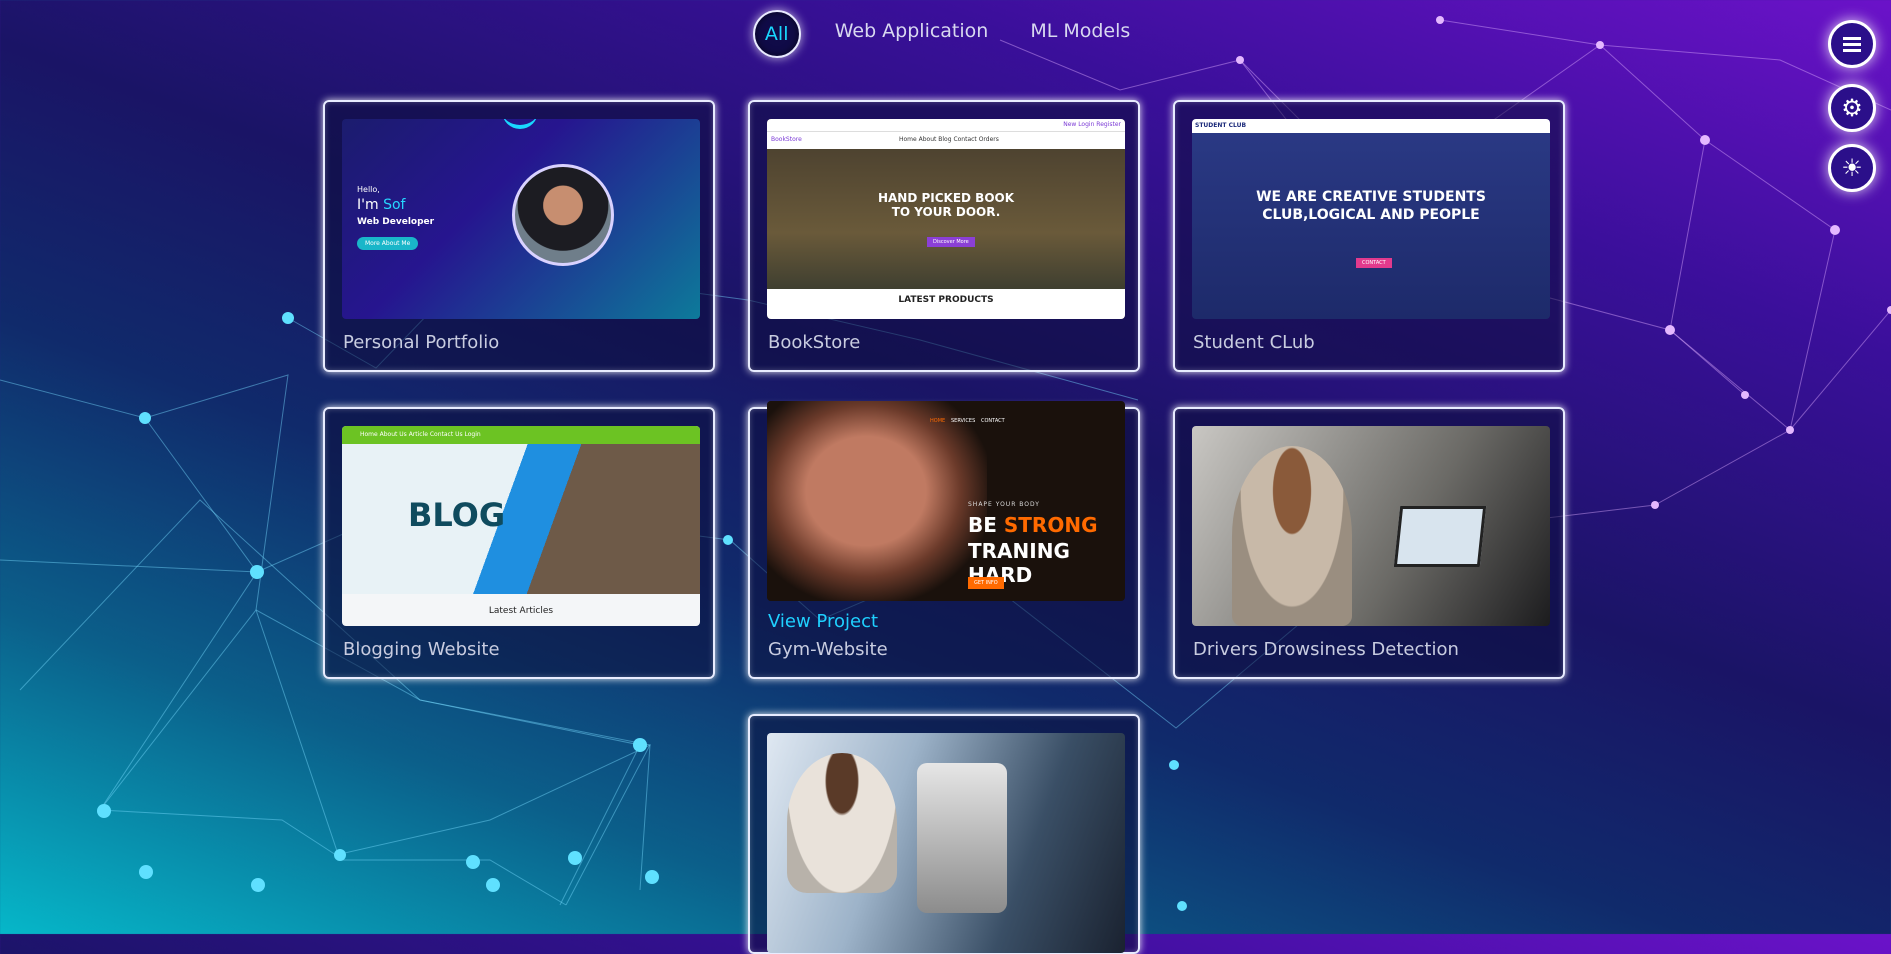 Image resolution: width=1891 pixels, height=954 pixels. I want to click on thumb-brand: BookStore, so click(786, 139).